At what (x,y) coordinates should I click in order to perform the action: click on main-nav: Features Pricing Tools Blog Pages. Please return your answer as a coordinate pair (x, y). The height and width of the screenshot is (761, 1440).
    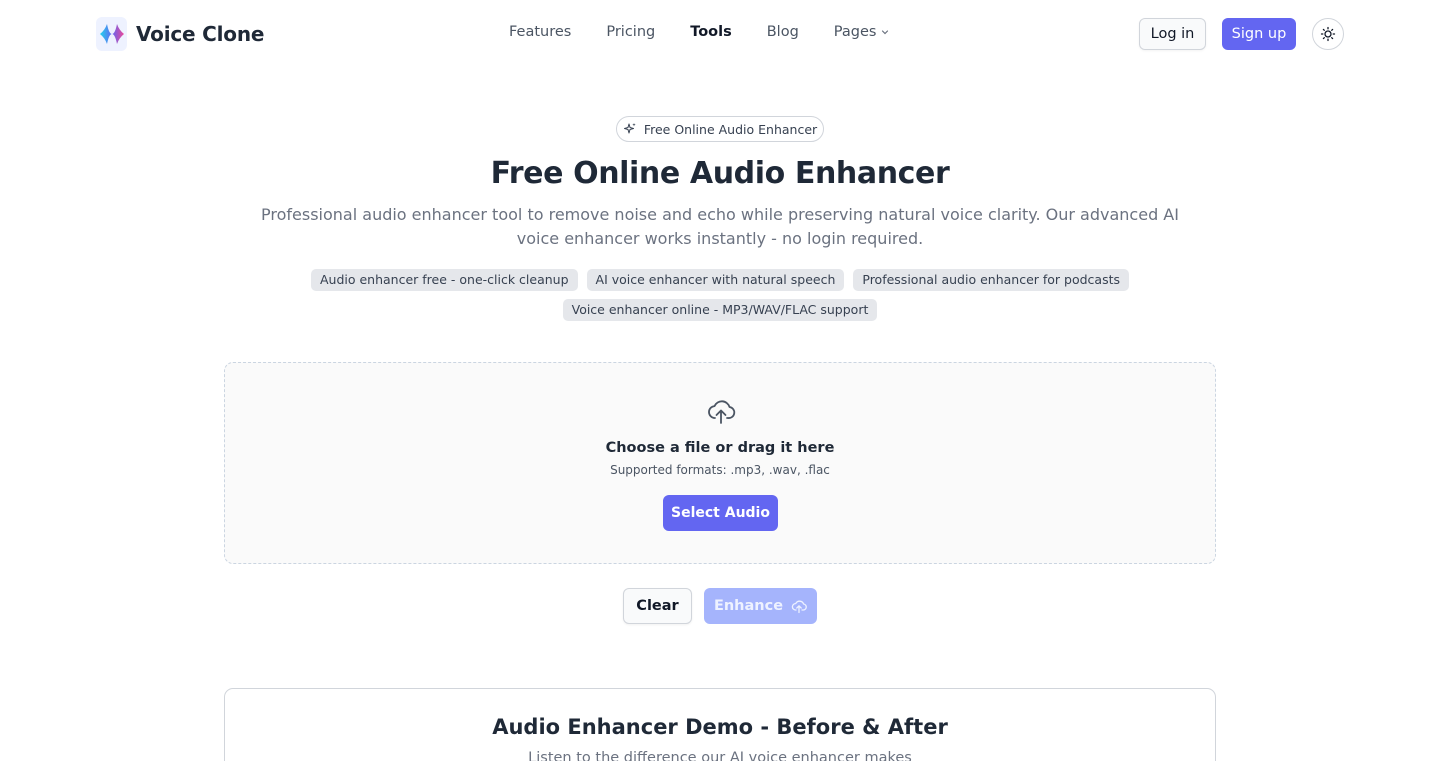
    Looking at the image, I should click on (699, 32).